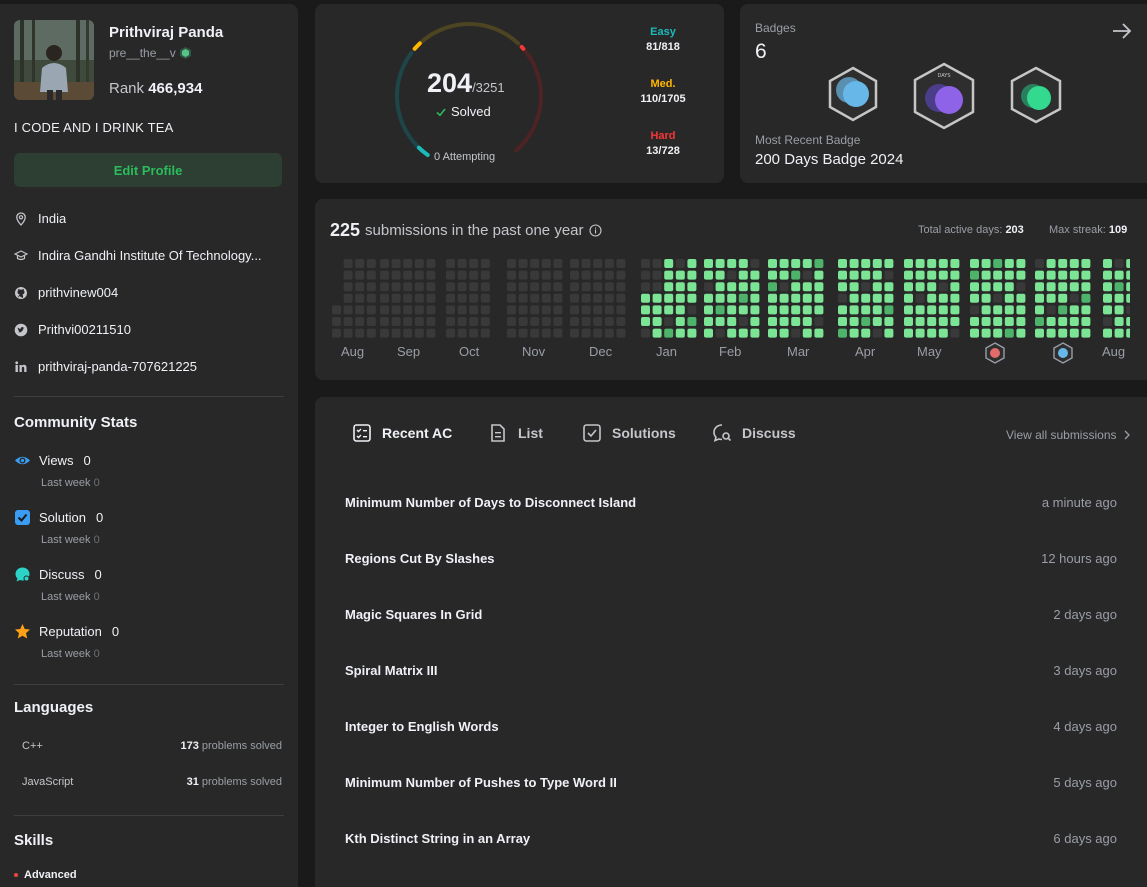 Image resolution: width=1147 pixels, height=887 pixels. What do you see at coordinates (1122, 31) in the screenshot?
I see `arrow-right-icon` at bounding box center [1122, 31].